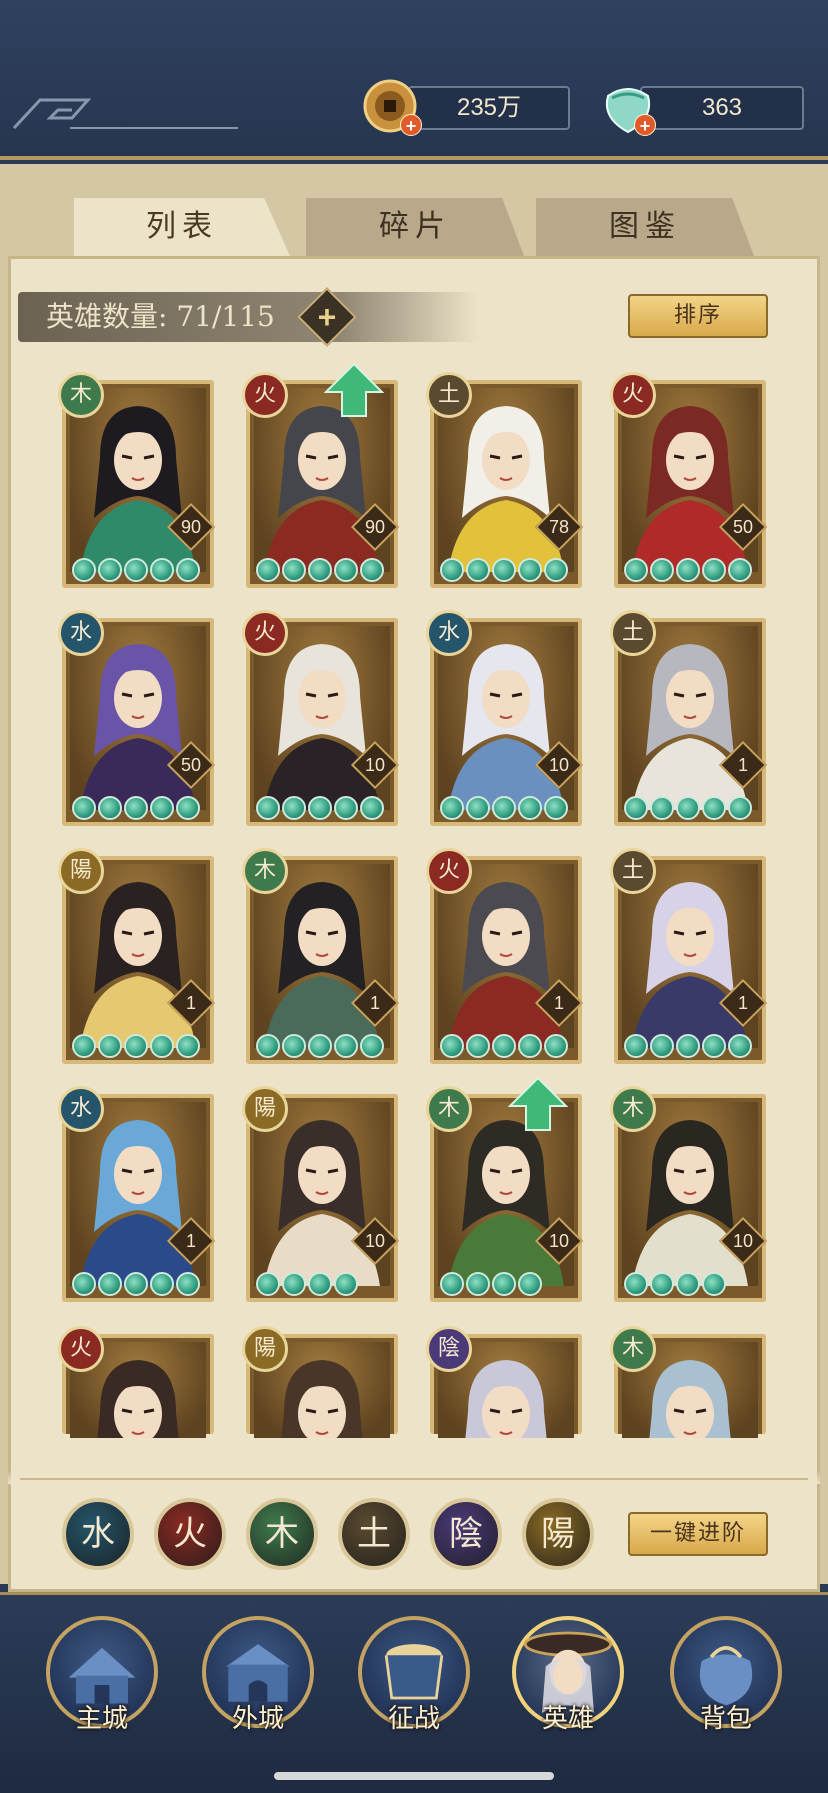 The image size is (828, 1793). Describe the element at coordinates (321, 956) in the screenshot. I see `hero-card: 木1` at that location.